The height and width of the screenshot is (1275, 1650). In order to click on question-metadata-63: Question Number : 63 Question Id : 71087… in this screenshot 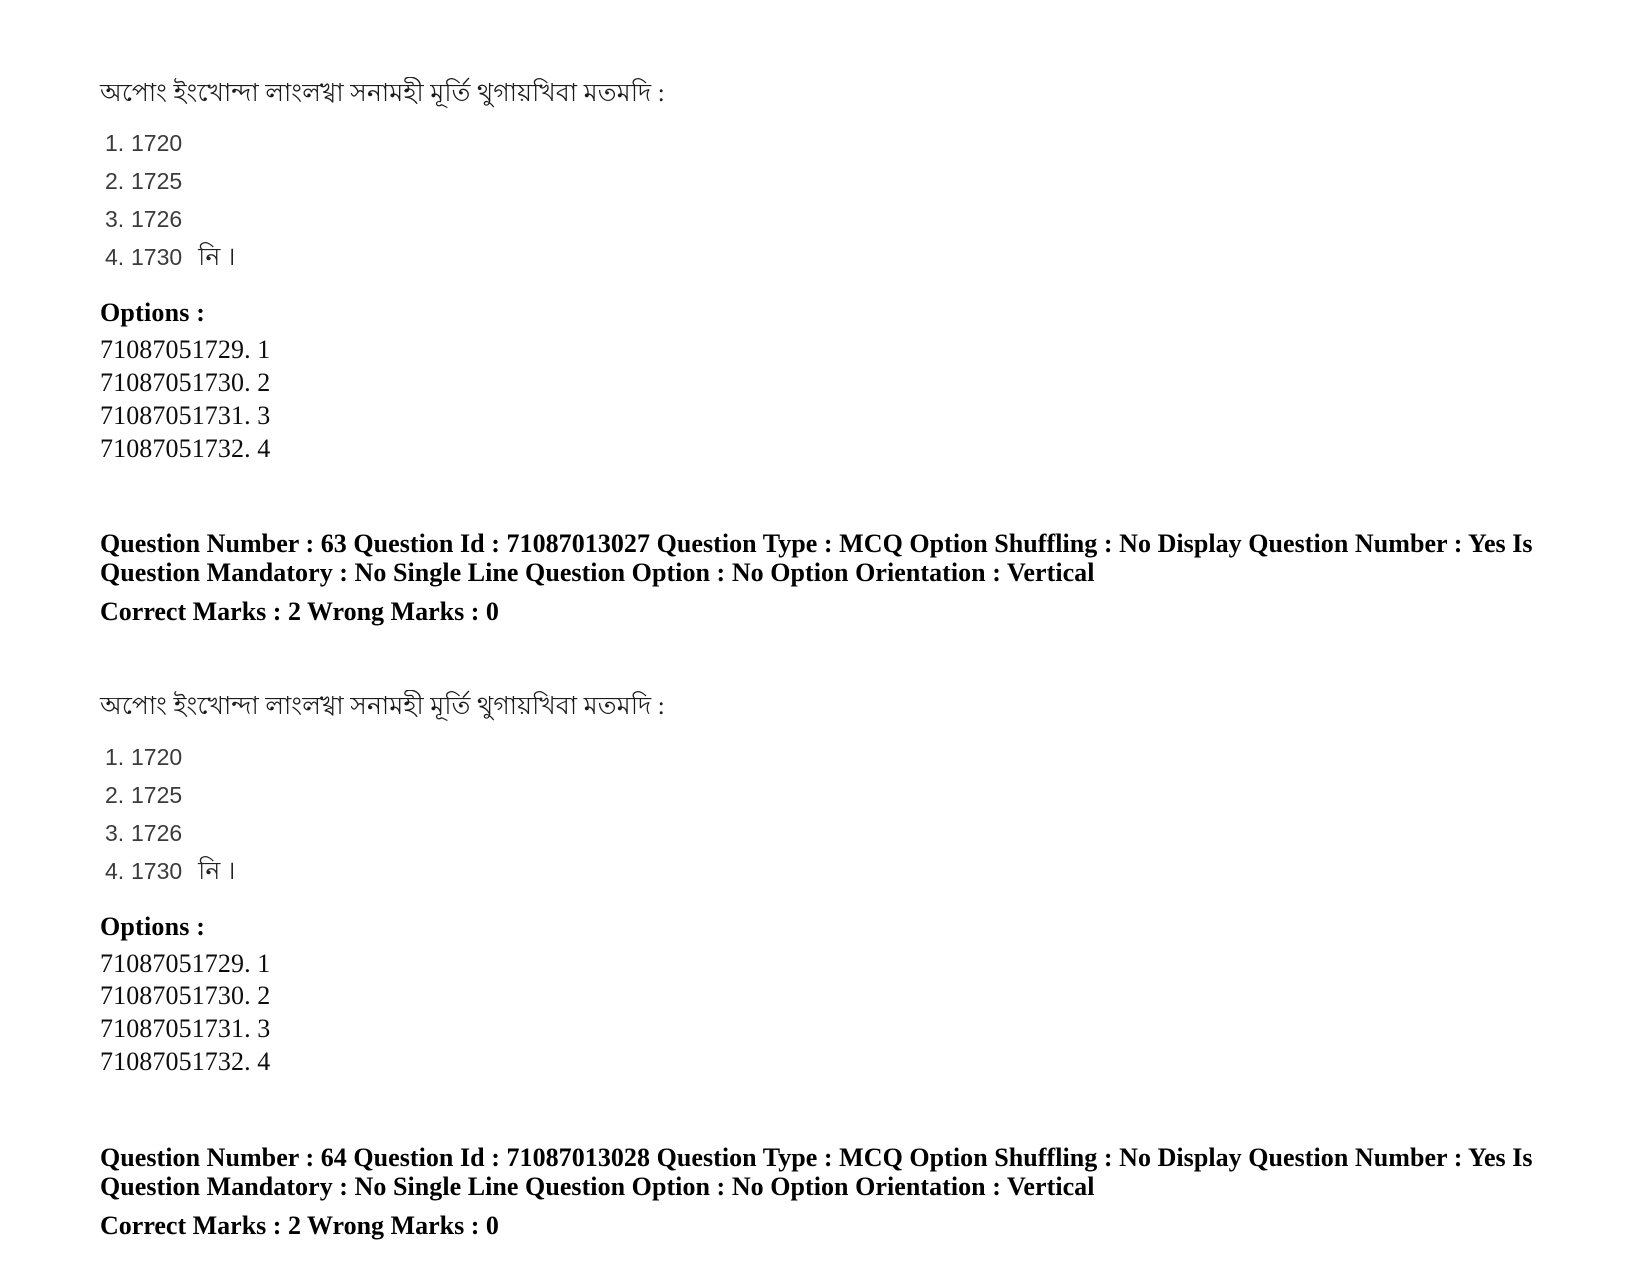, I will do `click(830, 558)`.